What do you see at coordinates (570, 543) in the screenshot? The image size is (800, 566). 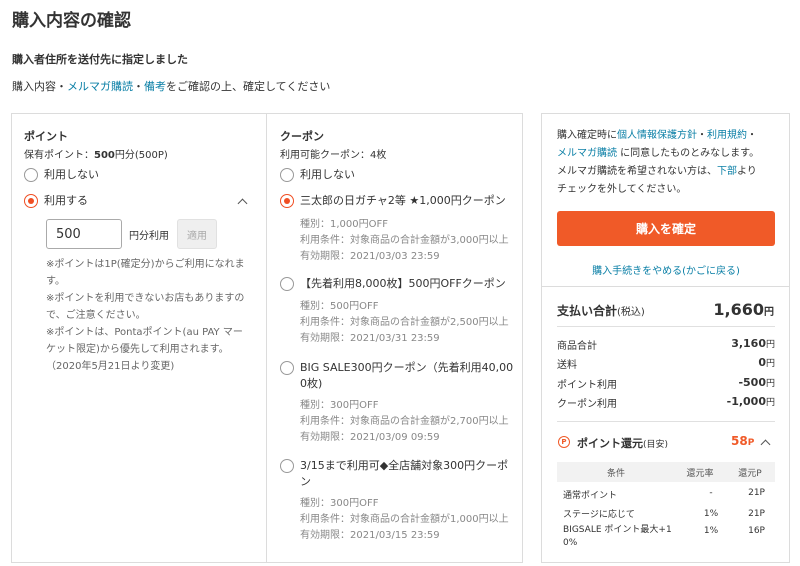 I see `cond-line: 0%` at bounding box center [570, 543].